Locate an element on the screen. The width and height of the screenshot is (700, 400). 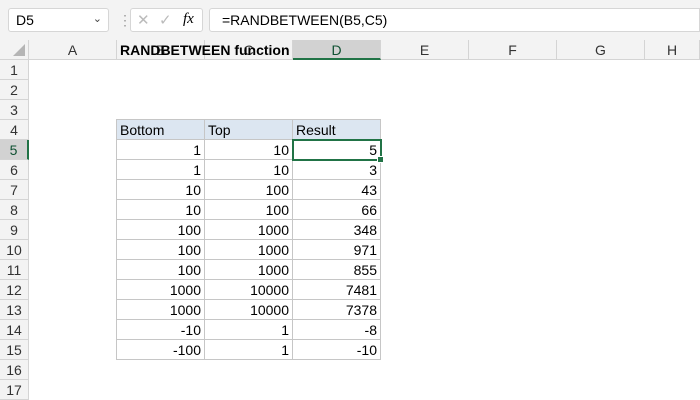
row-header-4: 4 is located at coordinates (14, 130).